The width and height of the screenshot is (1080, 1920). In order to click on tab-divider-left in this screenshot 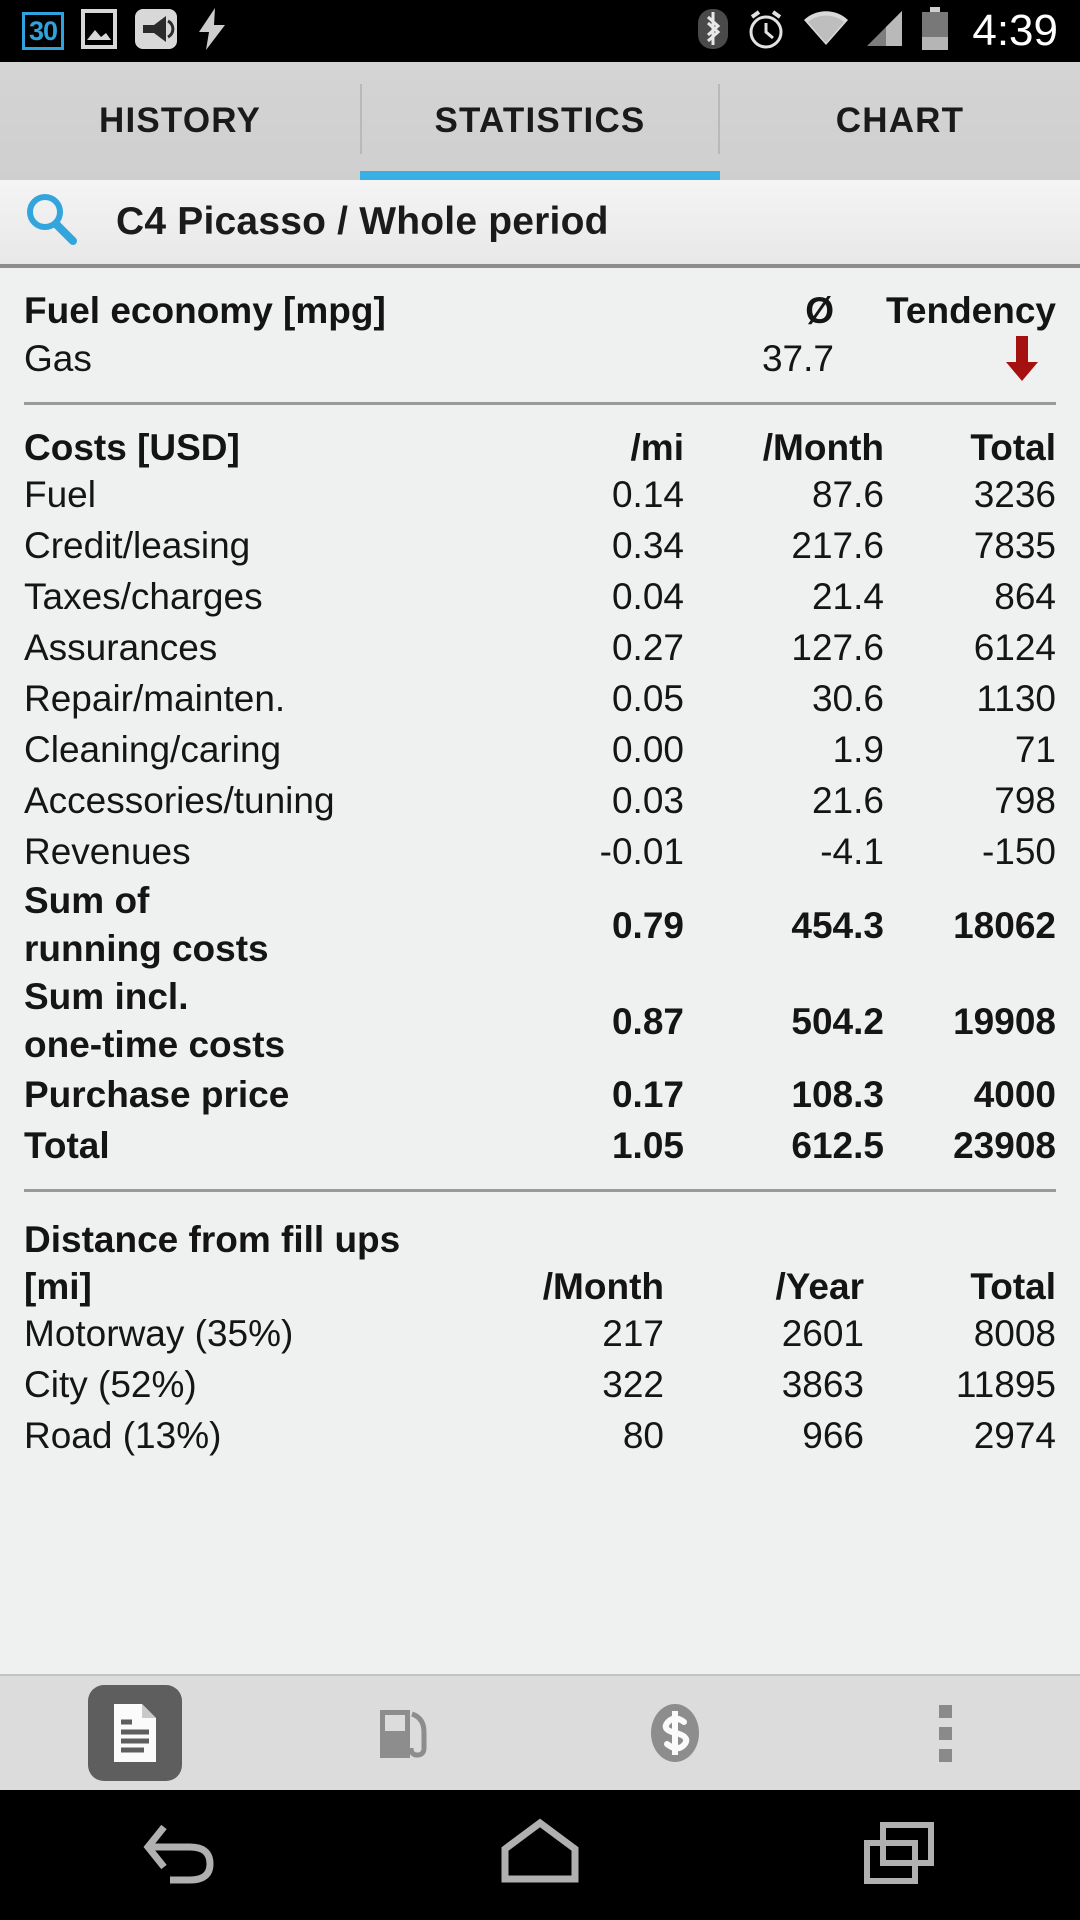, I will do `click(361, 119)`.